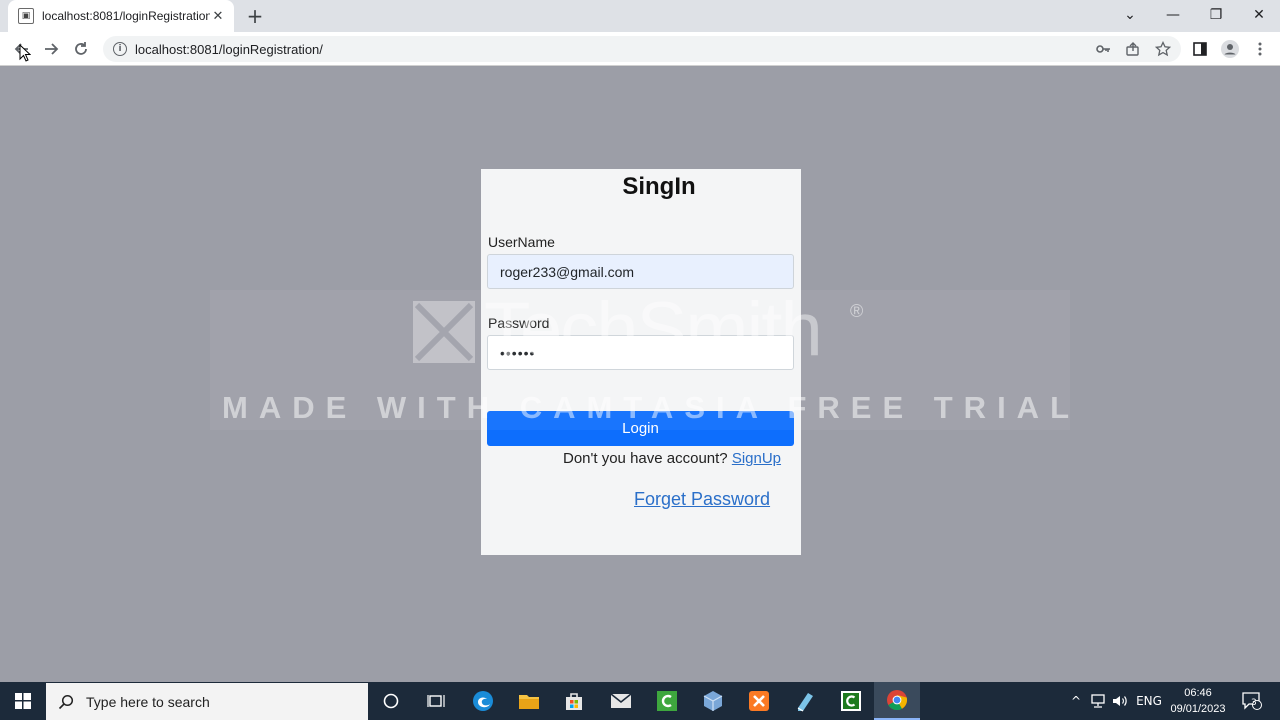 The image size is (1280, 720). I want to click on taskbar-search-input: Type here to search, so click(207, 701).